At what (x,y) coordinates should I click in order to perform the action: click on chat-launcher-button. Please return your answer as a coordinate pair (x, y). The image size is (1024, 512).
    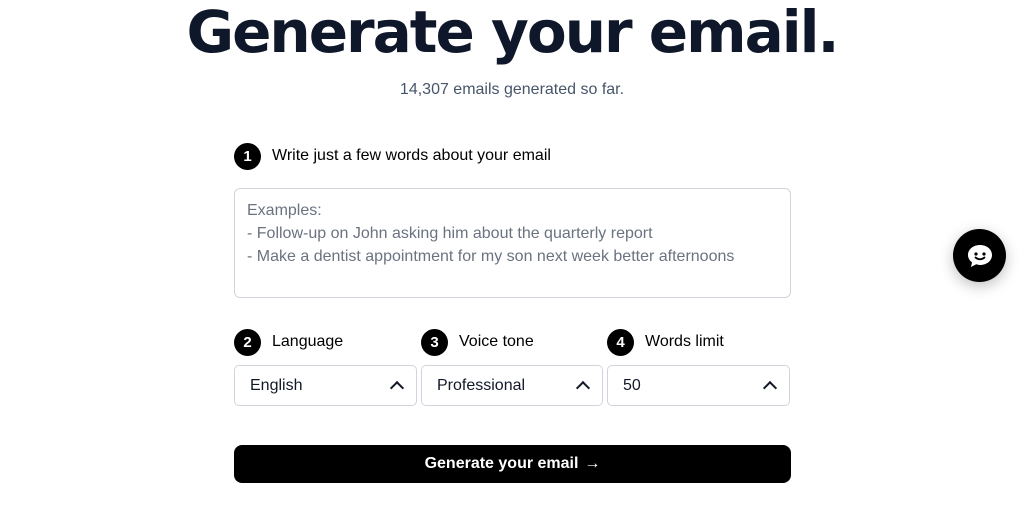
    Looking at the image, I should click on (979, 255).